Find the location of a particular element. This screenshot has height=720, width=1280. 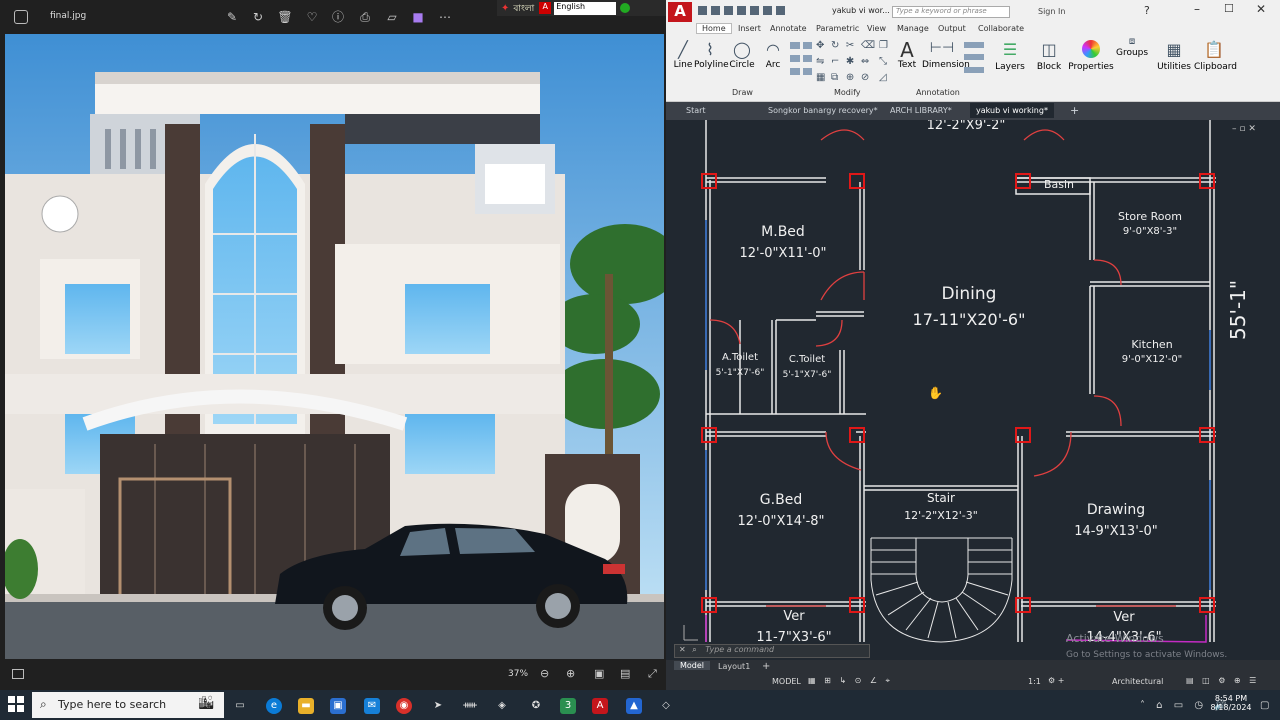

tab-layout1: Layout1 is located at coordinates (734, 666).